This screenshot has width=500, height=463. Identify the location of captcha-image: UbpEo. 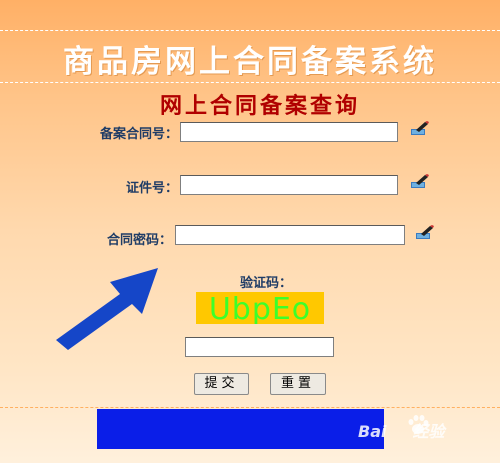
(260, 308).